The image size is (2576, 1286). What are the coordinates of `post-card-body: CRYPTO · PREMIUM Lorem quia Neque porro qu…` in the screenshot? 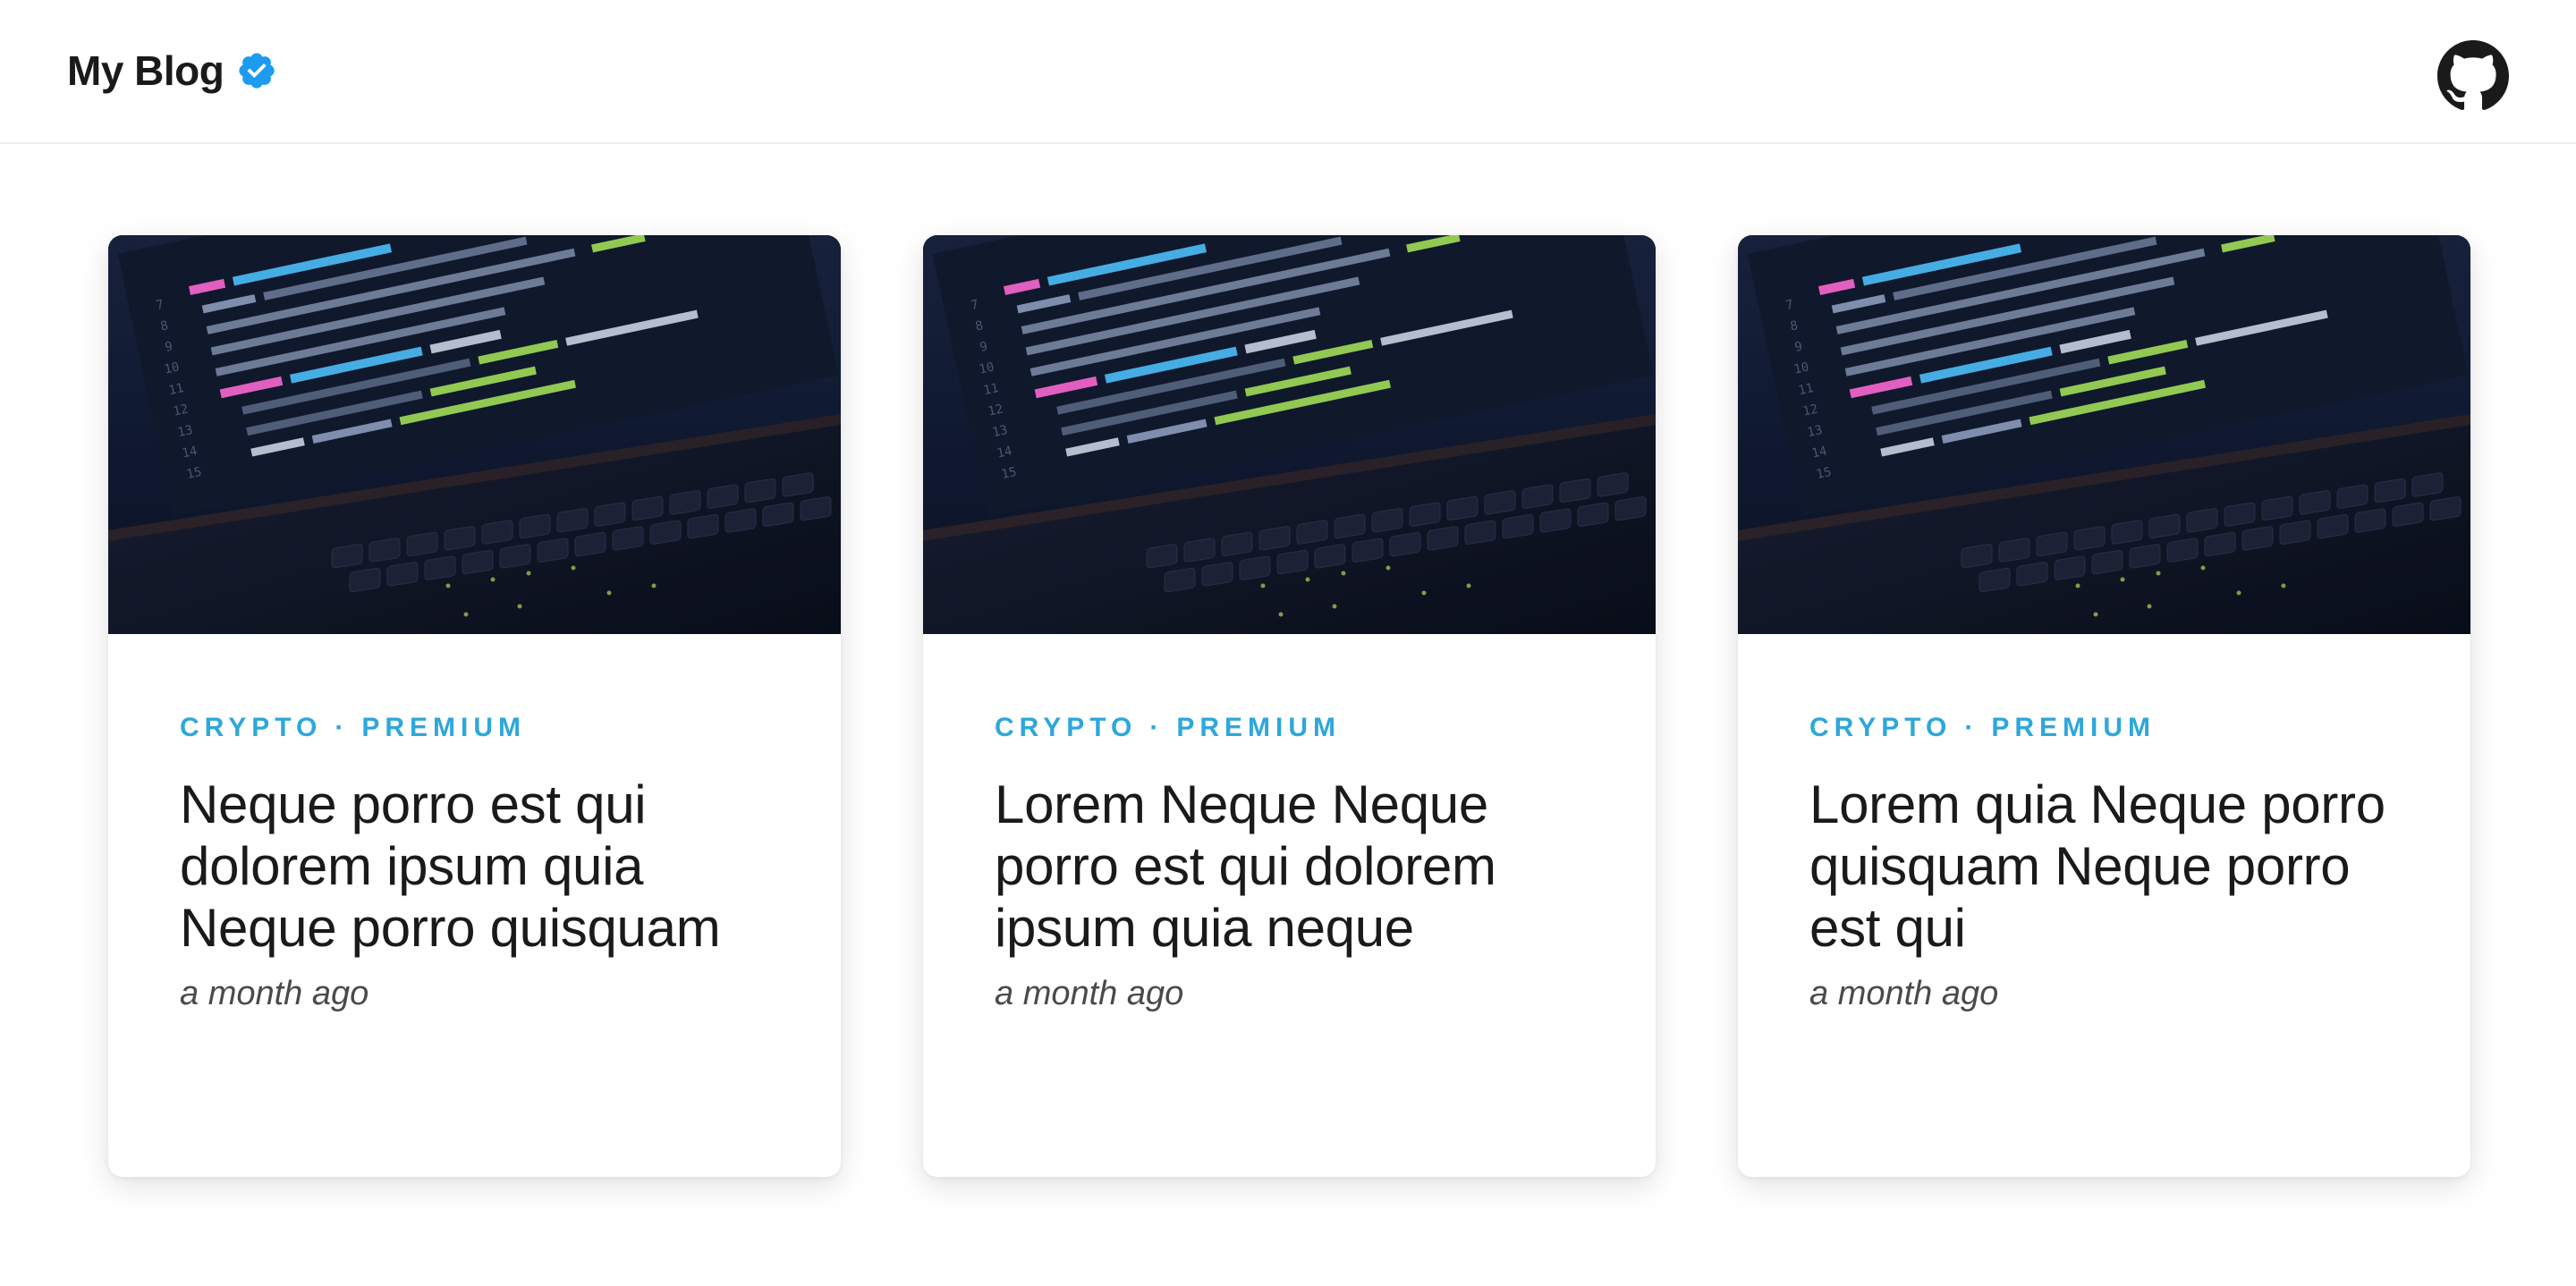 It's located at (2104, 863).